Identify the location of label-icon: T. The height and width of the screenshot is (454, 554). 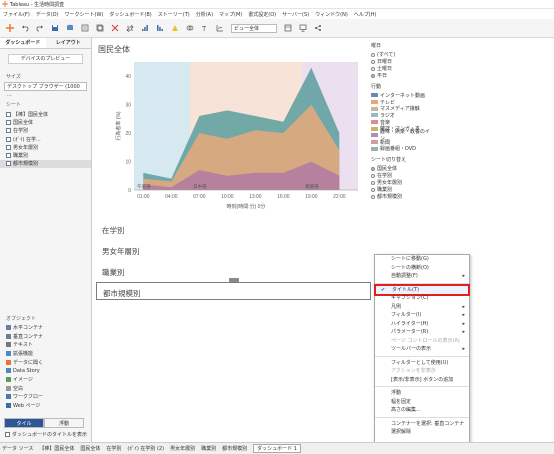
(205, 28).